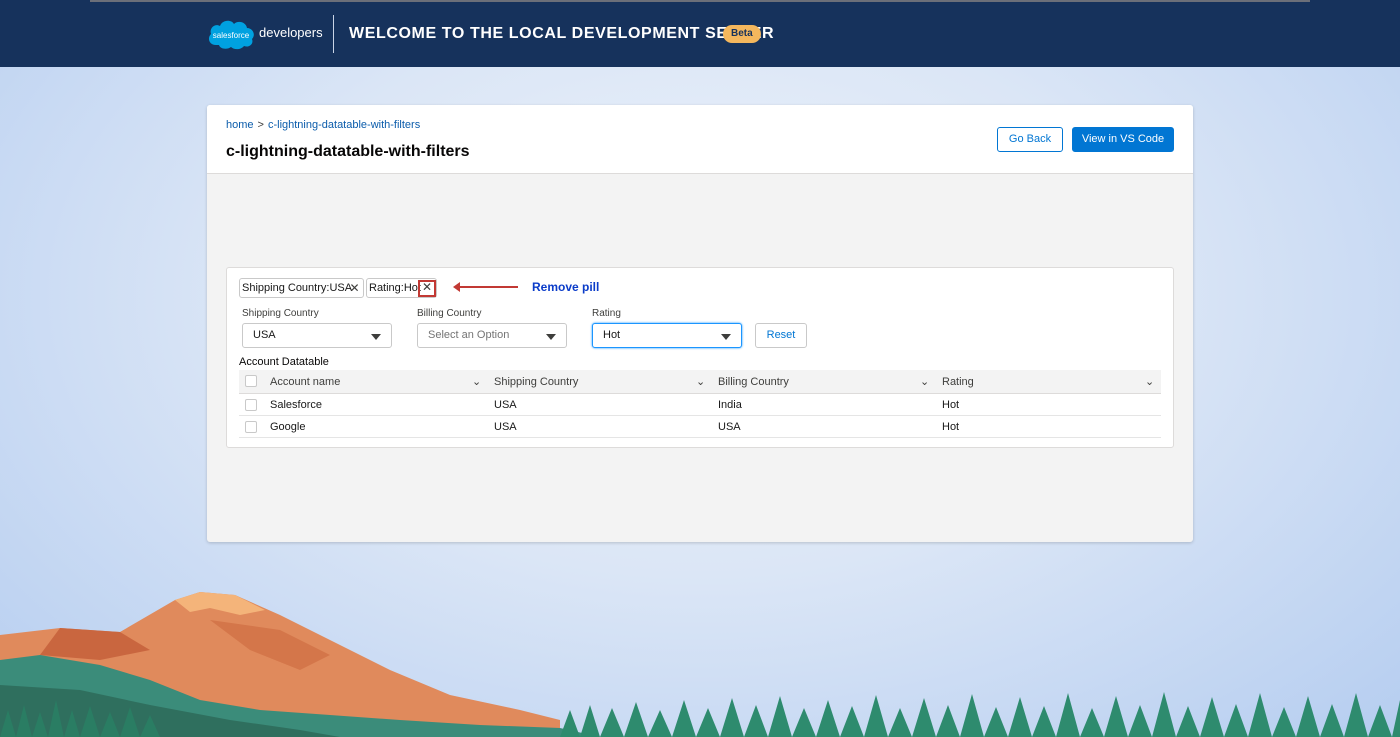 This screenshot has width=1400, height=737. What do you see at coordinates (562, 33) in the screenshot?
I see `header-title: WELCOME TO THE LOCAL DEVELOPMENT SERVER` at bounding box center [562, 33].